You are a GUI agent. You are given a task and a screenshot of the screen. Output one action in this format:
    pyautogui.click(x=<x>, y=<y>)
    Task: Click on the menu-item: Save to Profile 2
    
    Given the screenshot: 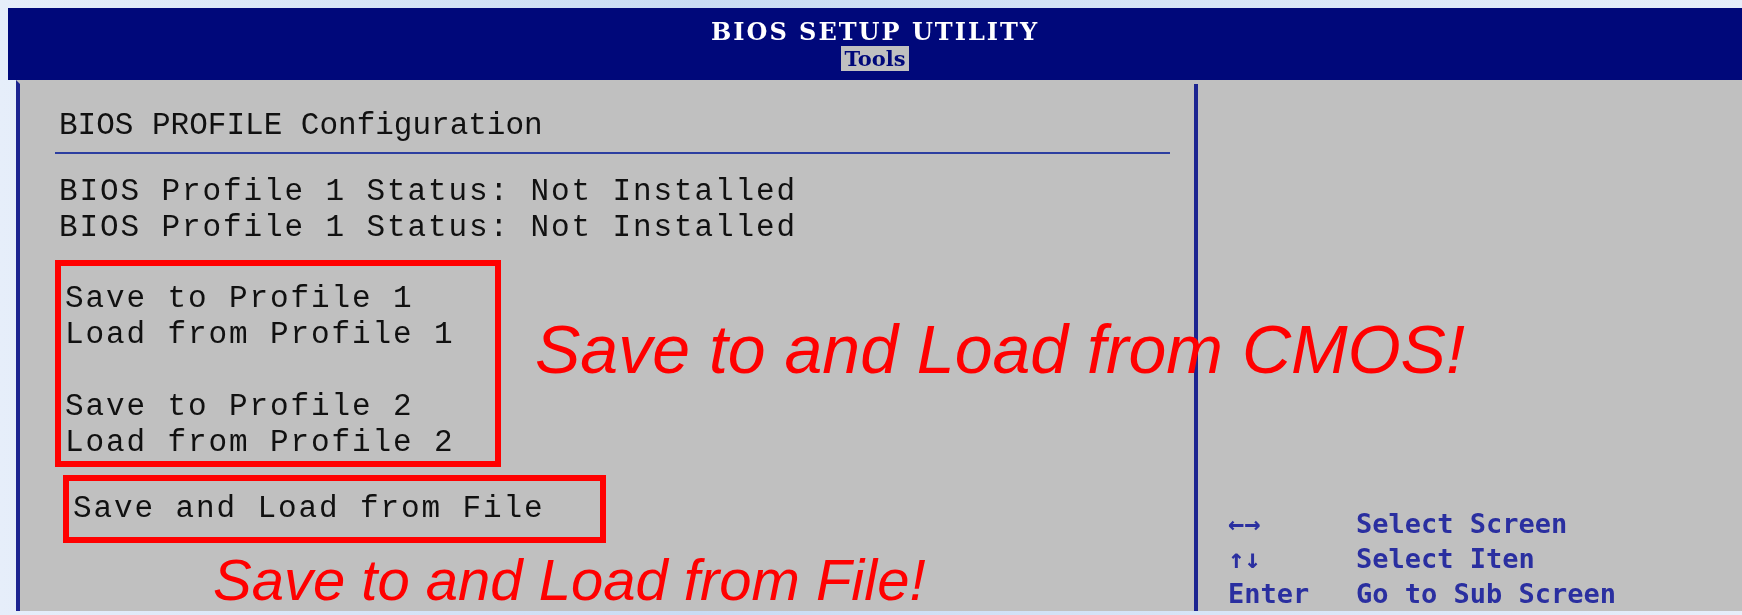 What is the action you would take?
    pyautogui.click(x=260, y=407)
    